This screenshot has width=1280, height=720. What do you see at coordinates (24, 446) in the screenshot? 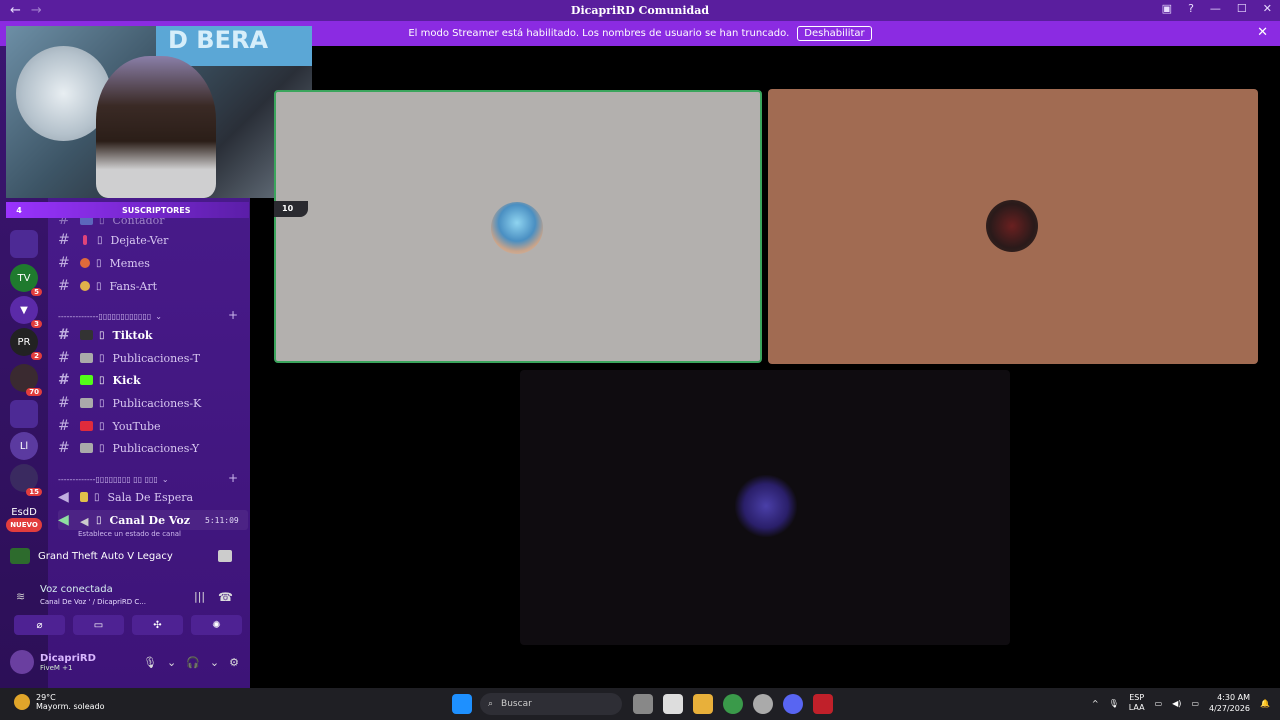
I see `server-ll: Ll` at bounding box center [24, 446].